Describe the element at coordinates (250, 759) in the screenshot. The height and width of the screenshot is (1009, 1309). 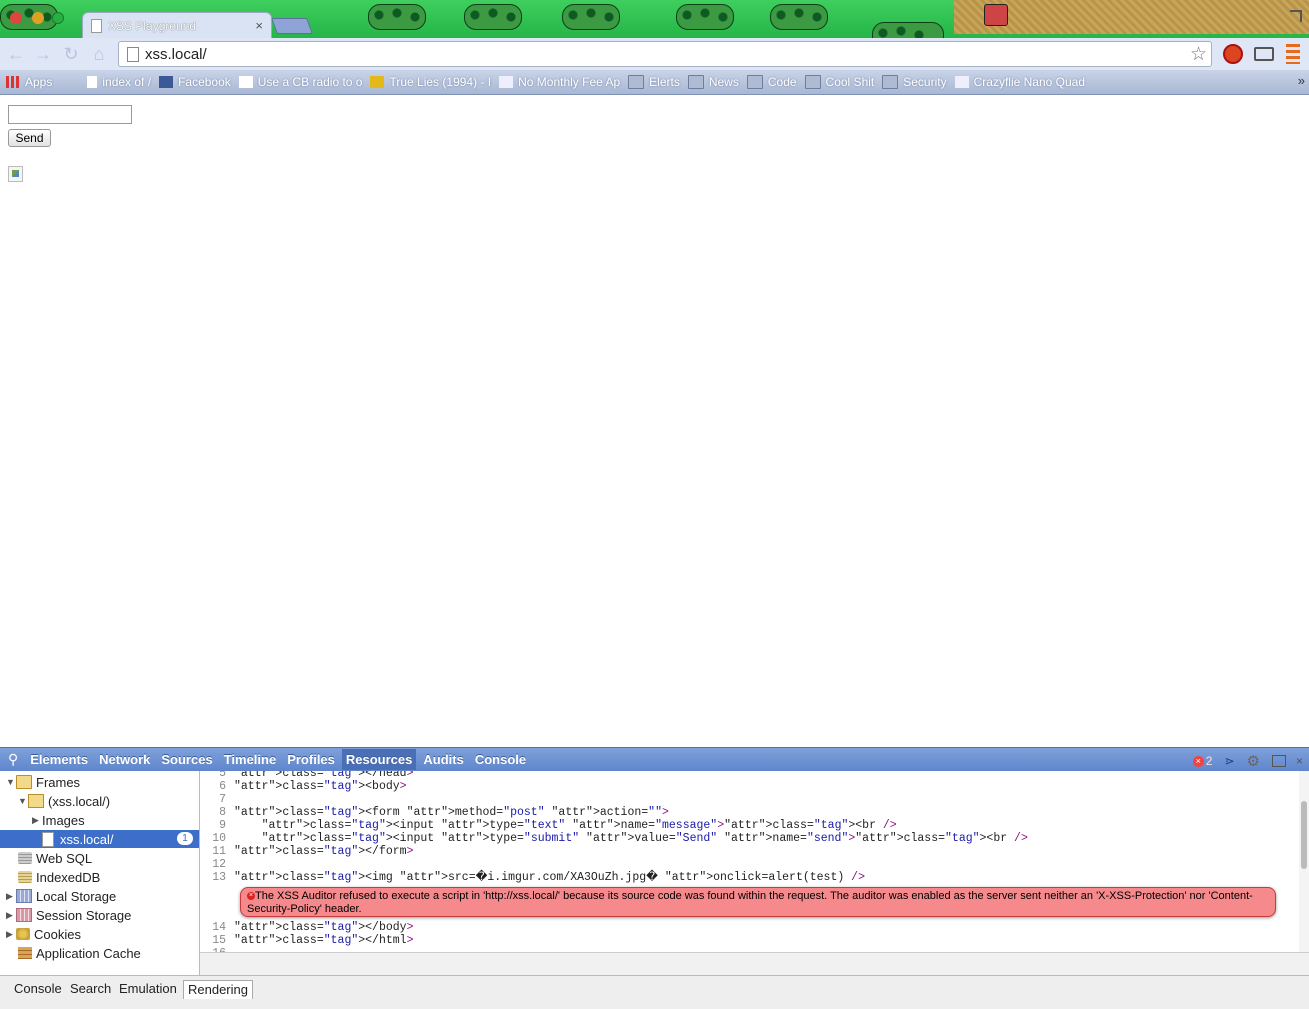
I see `tab-timeline: Timeline` at that location.